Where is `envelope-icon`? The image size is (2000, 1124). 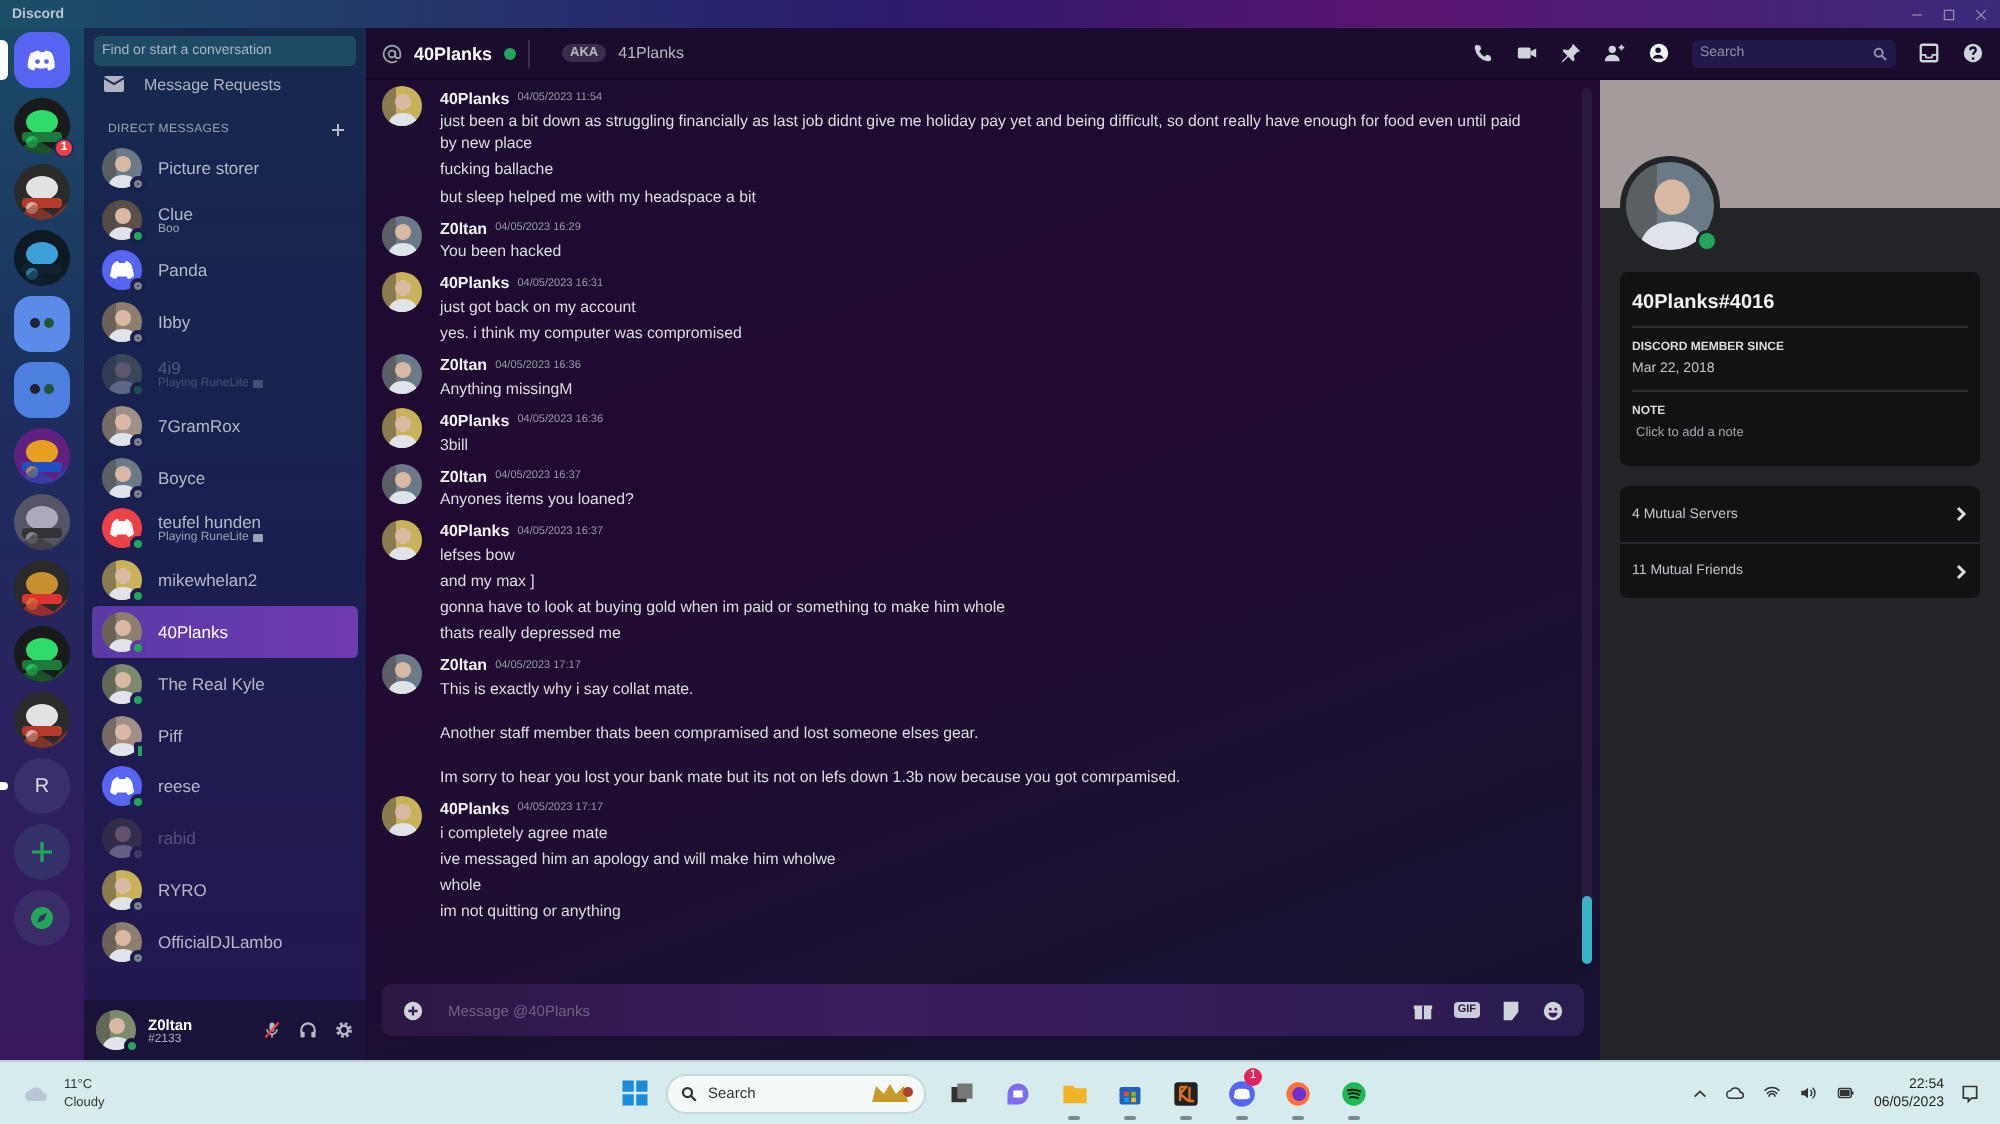 envelope-icon is located at coordinates (114, 84).